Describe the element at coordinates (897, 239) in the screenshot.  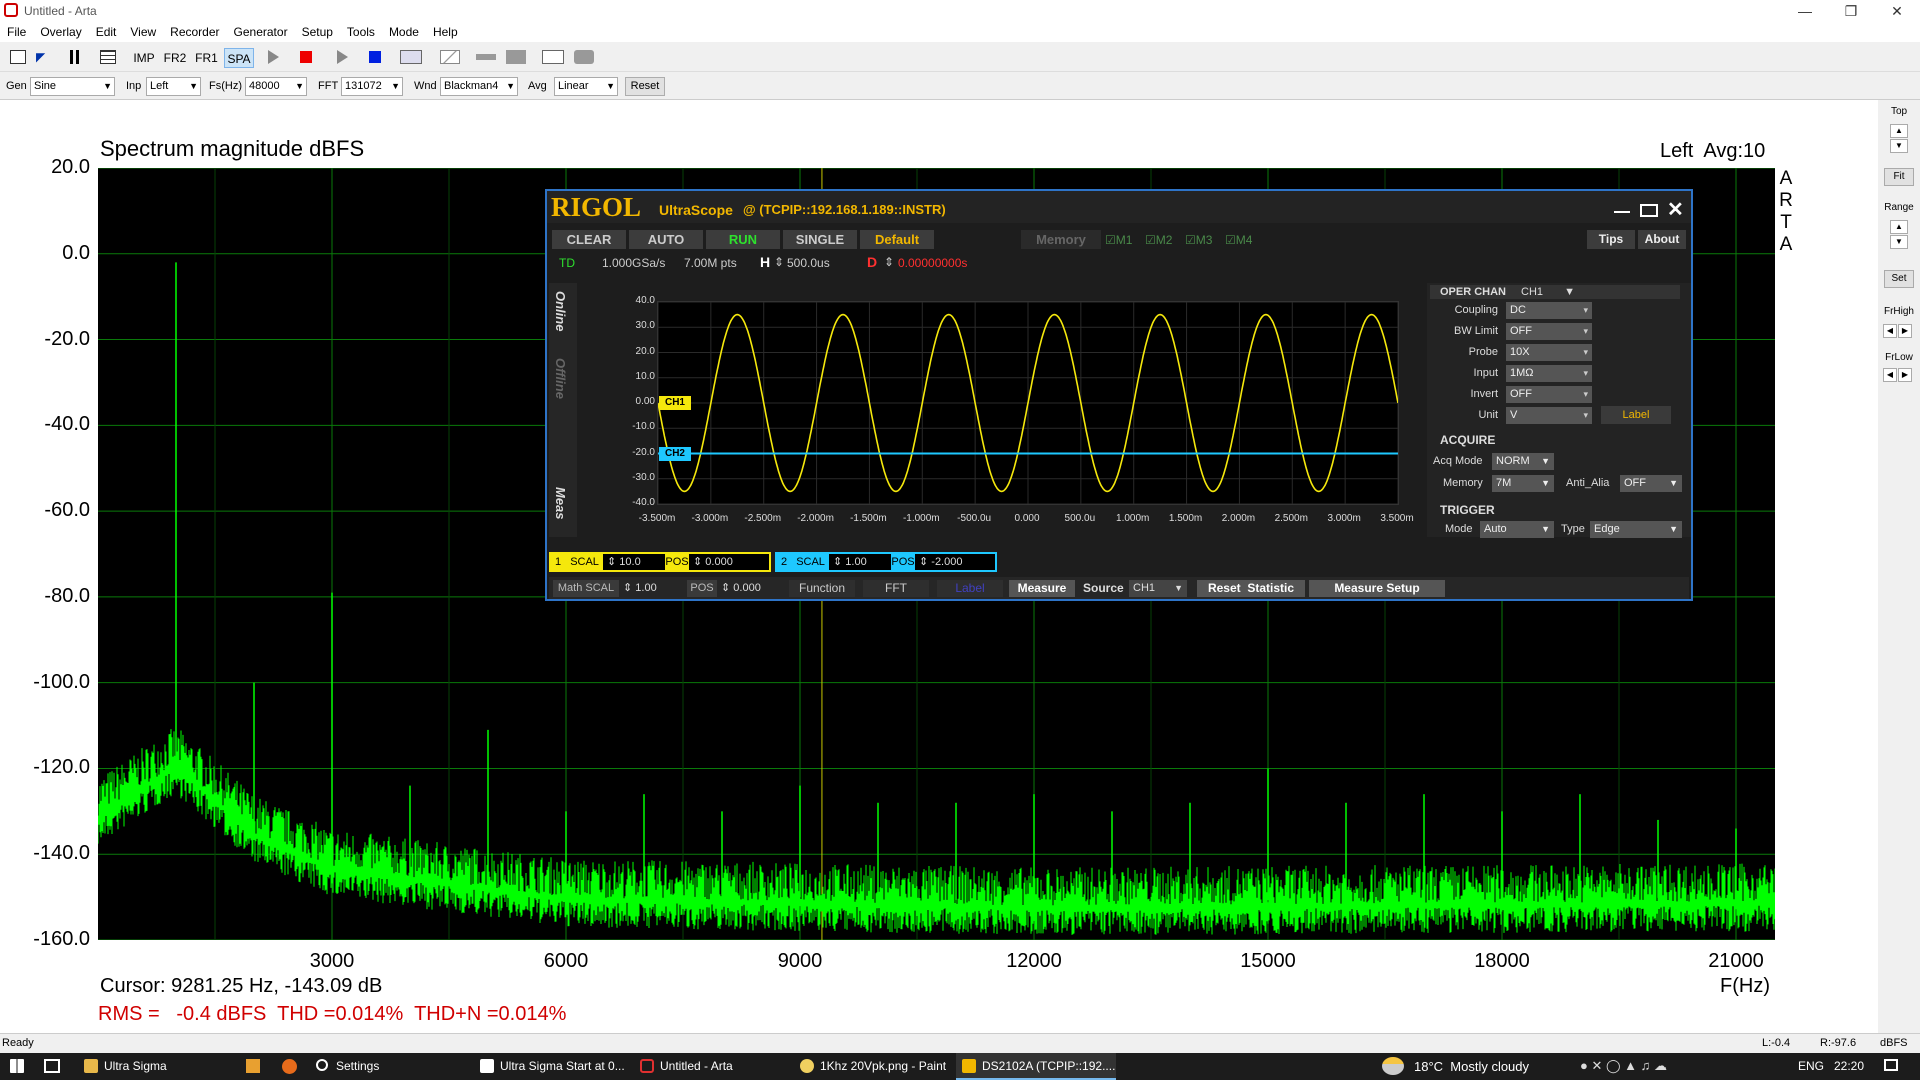
I see `default-button: Default` at that location.